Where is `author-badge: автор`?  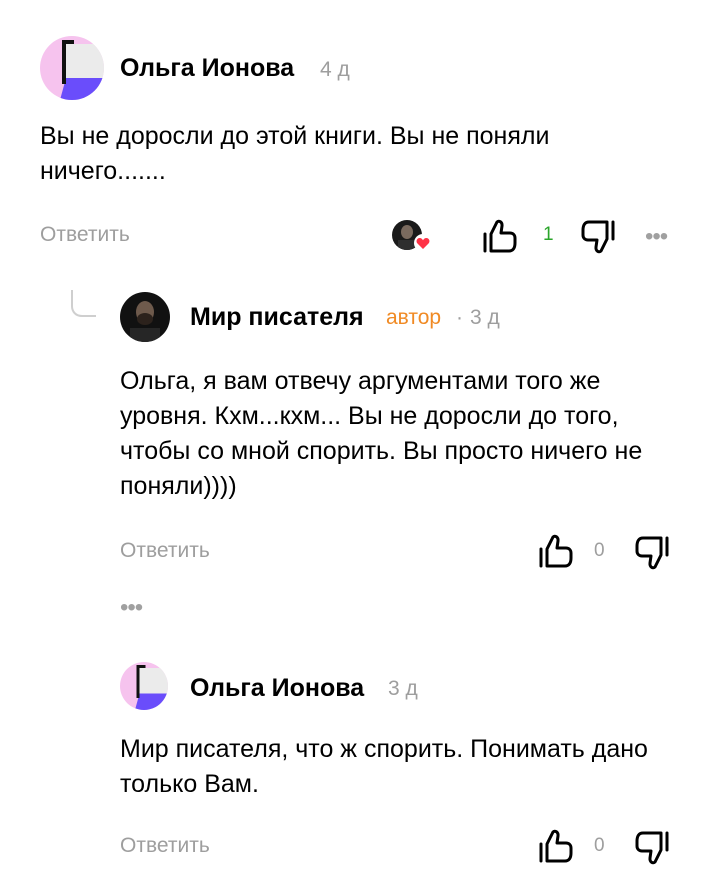
author-badge: автор is located at coordinates (414, 317).